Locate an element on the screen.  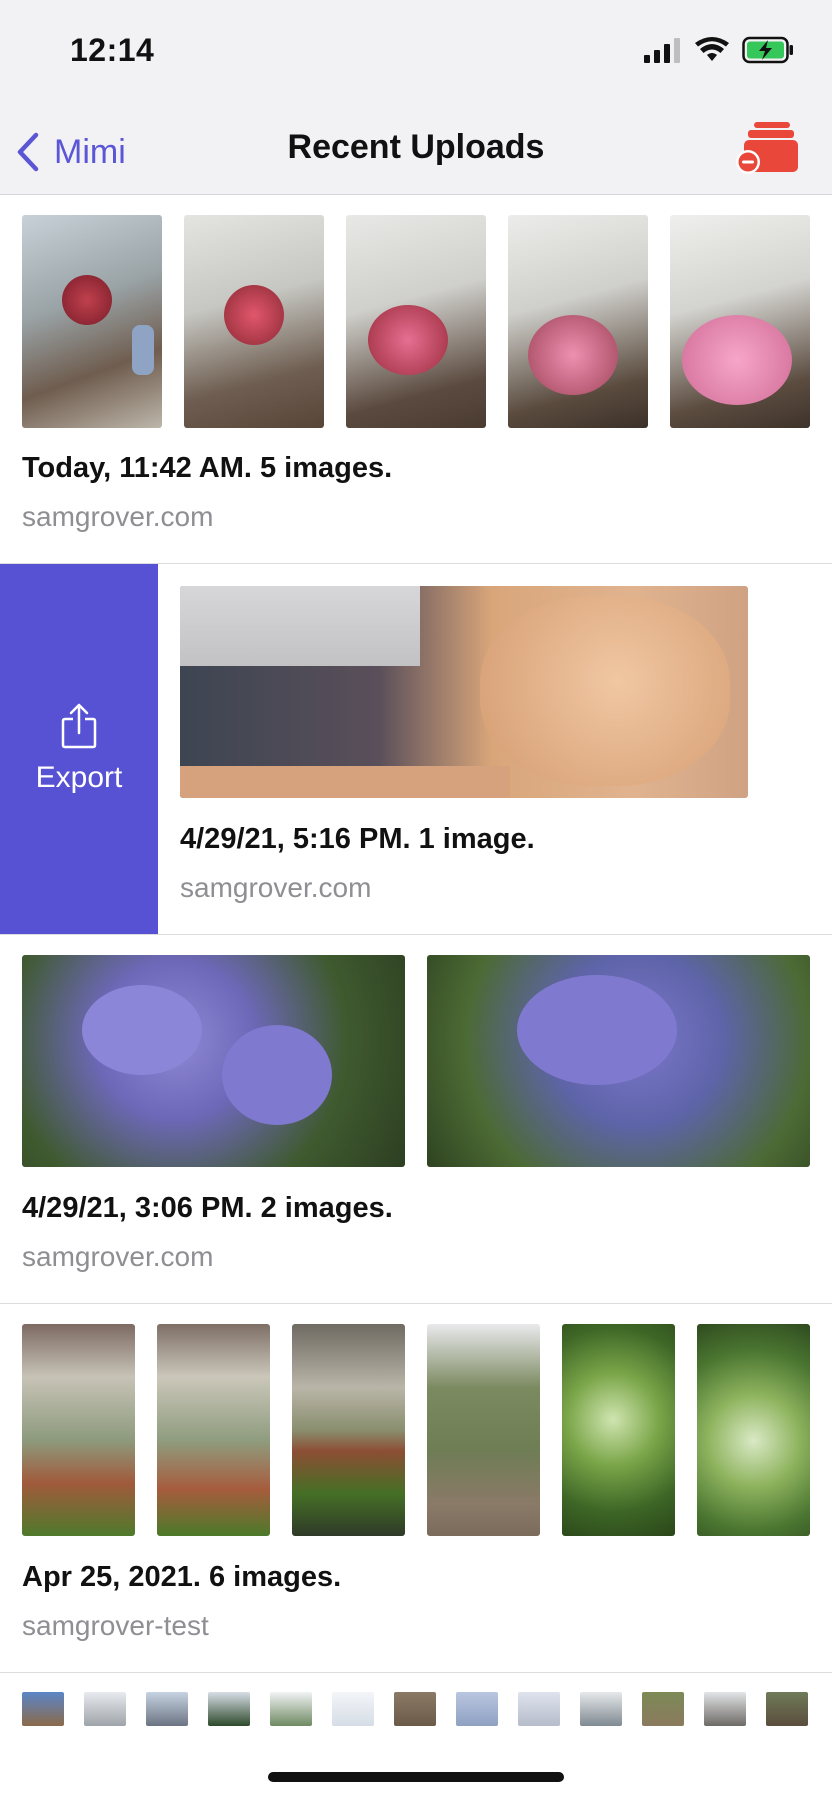
stack-remove-button is located at coordinates (767, 148).